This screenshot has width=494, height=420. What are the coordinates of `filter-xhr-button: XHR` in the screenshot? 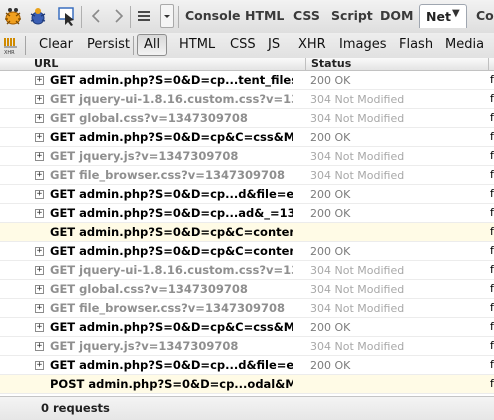 It's located at (312, 44).